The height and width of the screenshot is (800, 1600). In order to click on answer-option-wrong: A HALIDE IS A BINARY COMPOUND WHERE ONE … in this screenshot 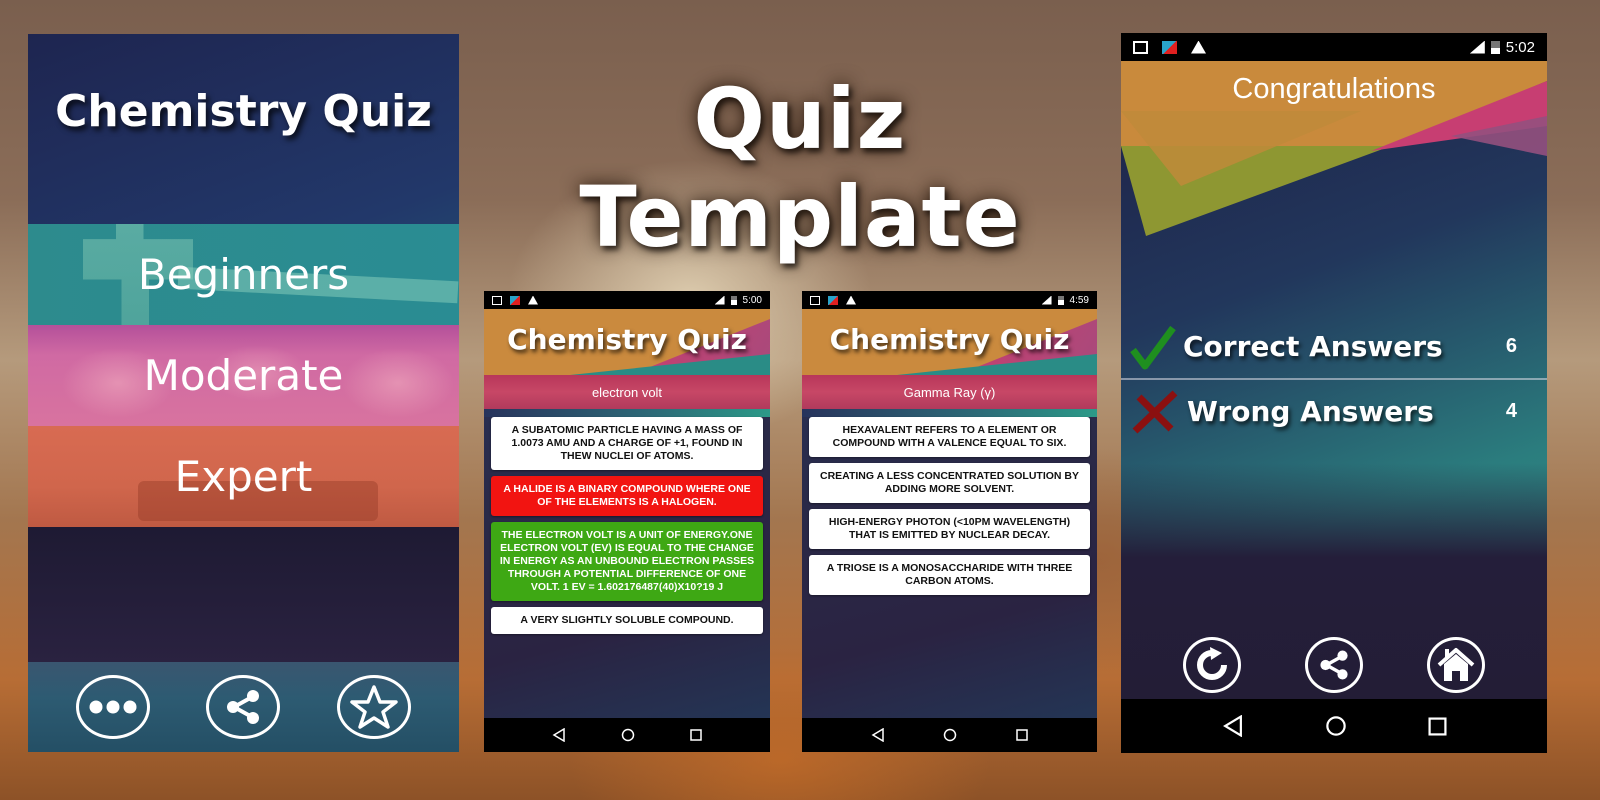, I will do `click(627, 496)`.